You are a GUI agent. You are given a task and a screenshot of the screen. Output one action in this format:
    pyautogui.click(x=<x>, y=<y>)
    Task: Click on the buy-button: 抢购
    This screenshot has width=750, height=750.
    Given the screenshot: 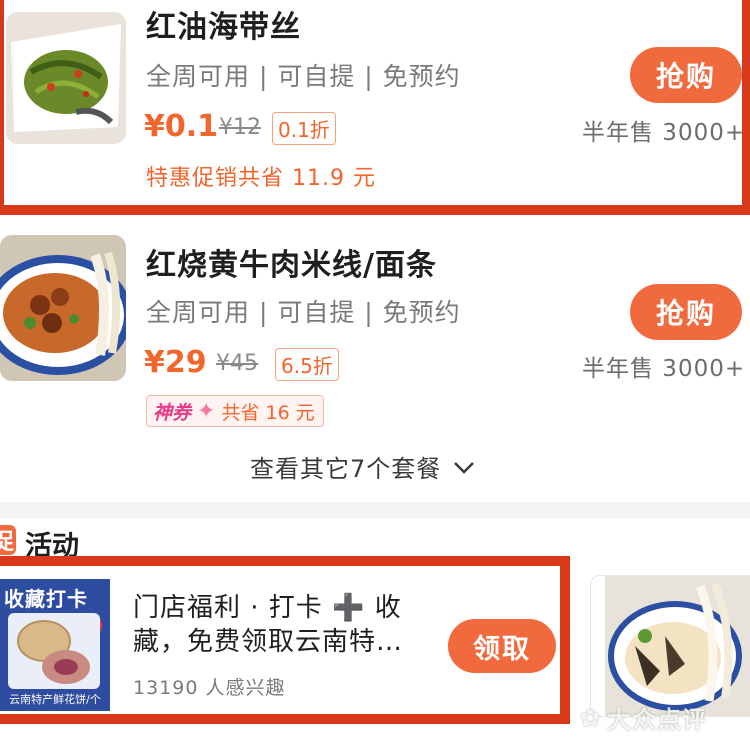 What is the action you would take?
    pyautogui.click(x=686, y=312)
    